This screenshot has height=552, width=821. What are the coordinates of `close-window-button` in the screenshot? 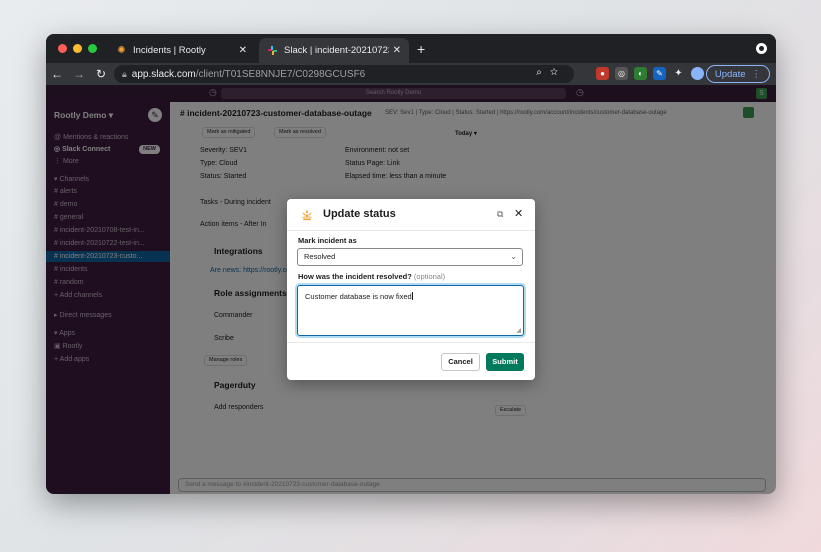 It's located at (62, 48).